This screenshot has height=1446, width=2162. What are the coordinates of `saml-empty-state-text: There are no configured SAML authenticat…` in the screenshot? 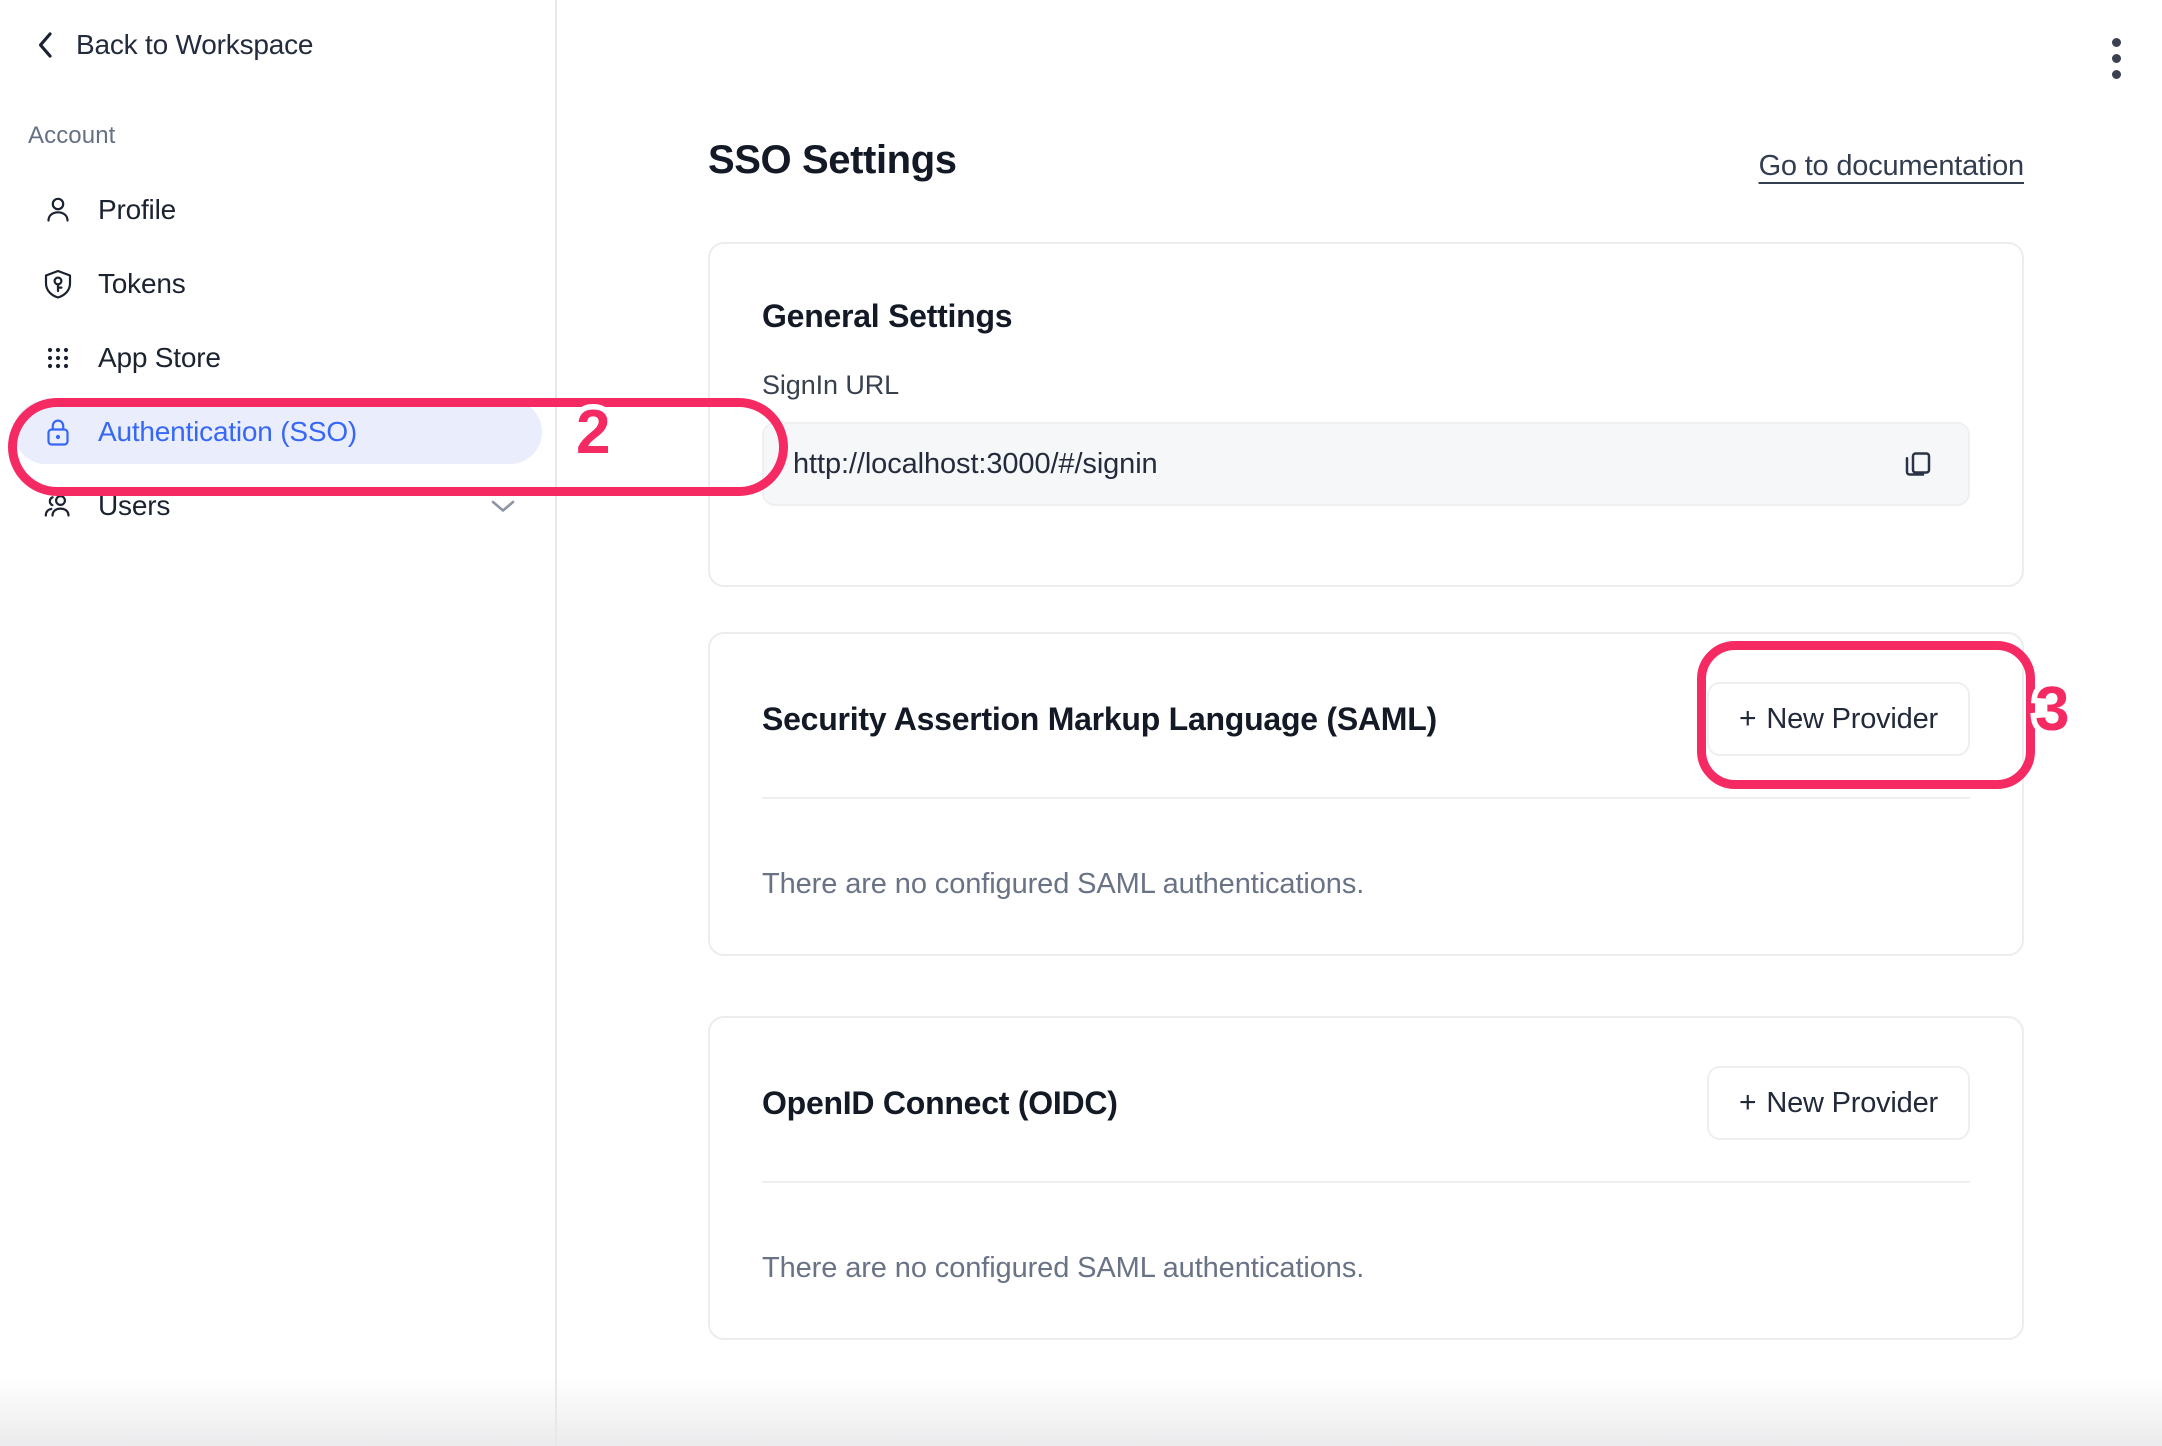 It's located at (1063, 884).